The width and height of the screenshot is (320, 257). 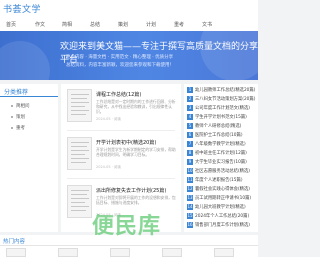 What do you see at coordinates (190, 108) in the screenshot?
I see `rank-badge: 3` at bounding box center [190, 108].